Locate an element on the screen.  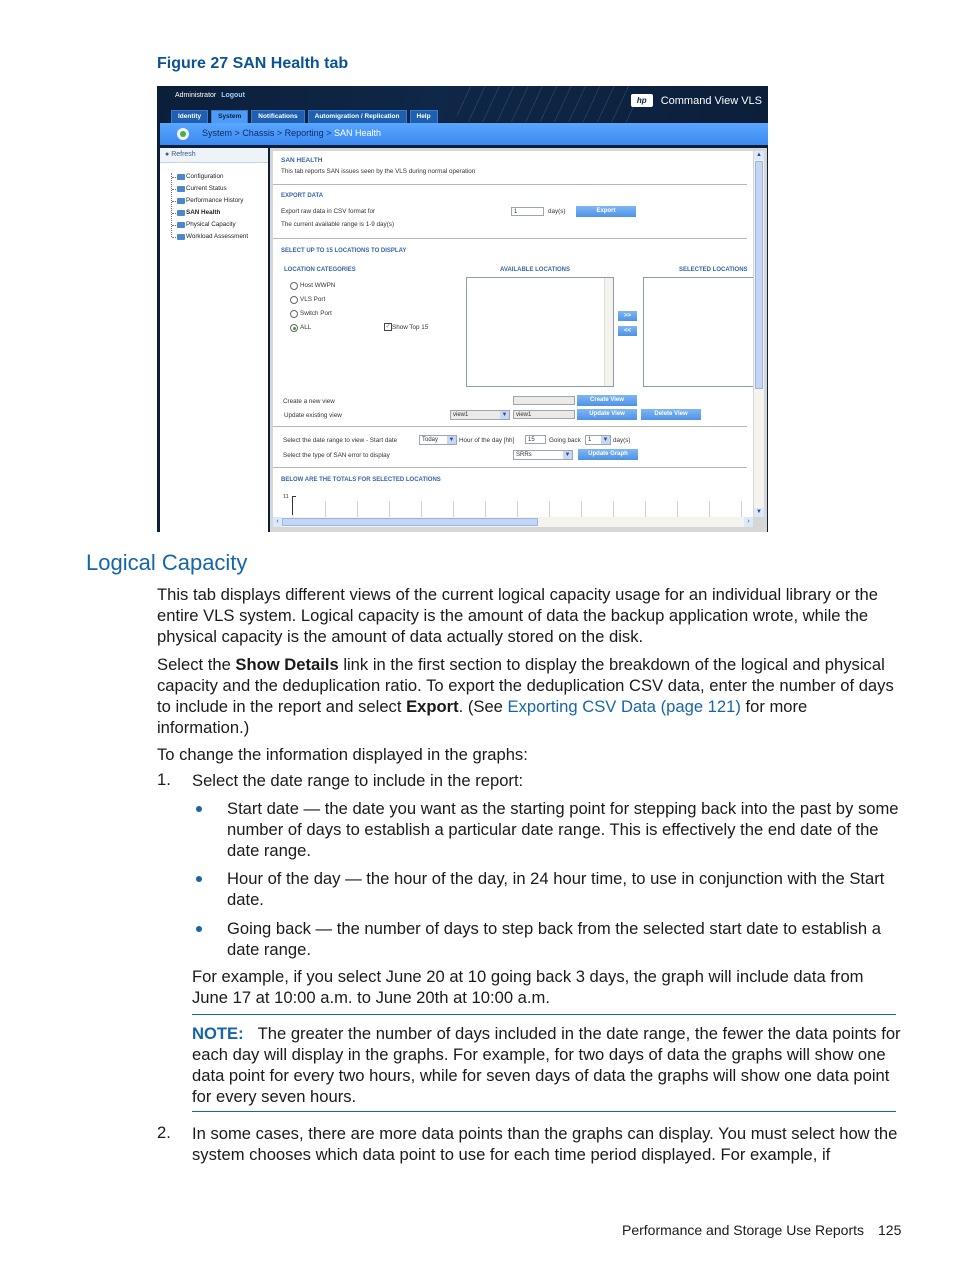
hp-logo-icon: hp is located at coordinates (641, 100).